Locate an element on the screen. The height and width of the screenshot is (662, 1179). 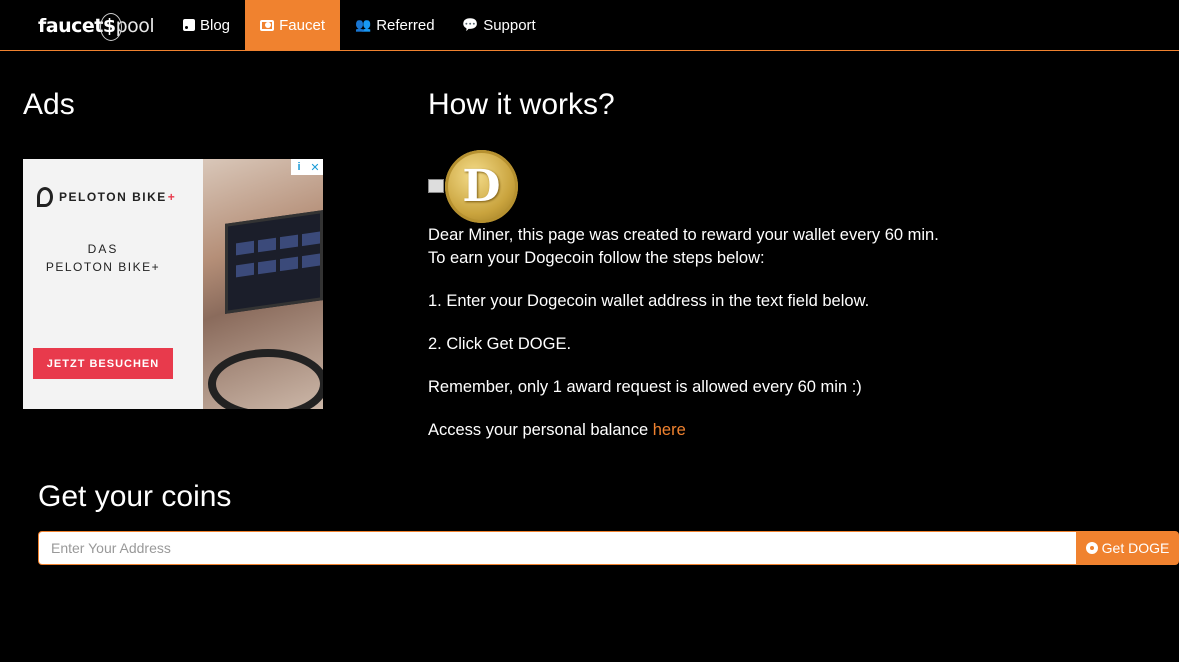
ad-bike-frame is located at coordinates (265, 379).